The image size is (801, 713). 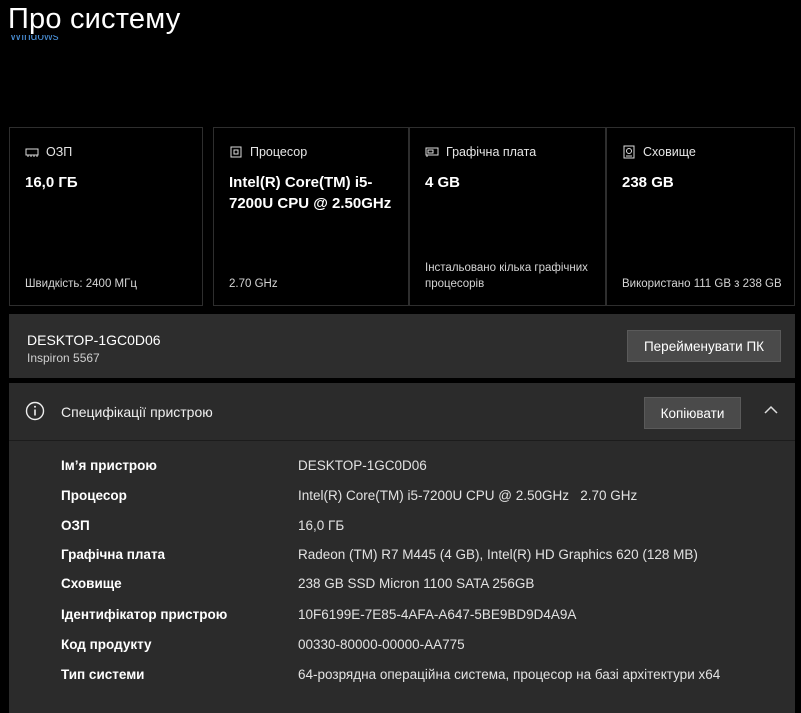 What do you see at coordinates (310, 193) in the screenshot?
I see `card-value: Intel(R) Core(TM) i5-7200U CPU @ 2.50GHz` at bounding box center [310, 193].